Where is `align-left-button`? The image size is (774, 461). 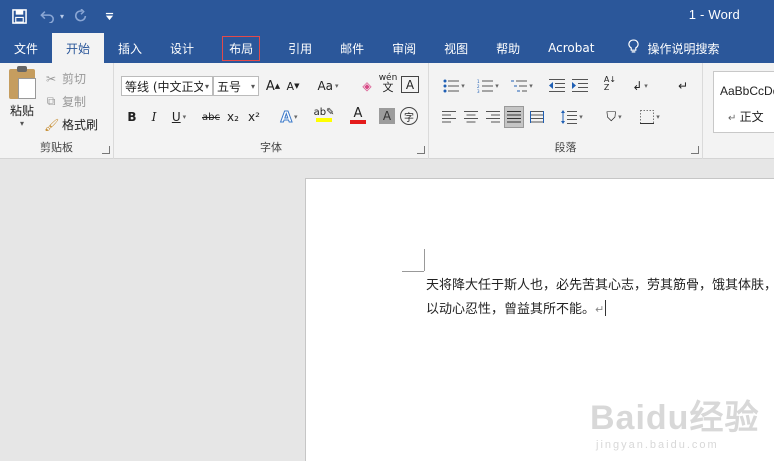 align-left-button is located at coordinates (449, 117).